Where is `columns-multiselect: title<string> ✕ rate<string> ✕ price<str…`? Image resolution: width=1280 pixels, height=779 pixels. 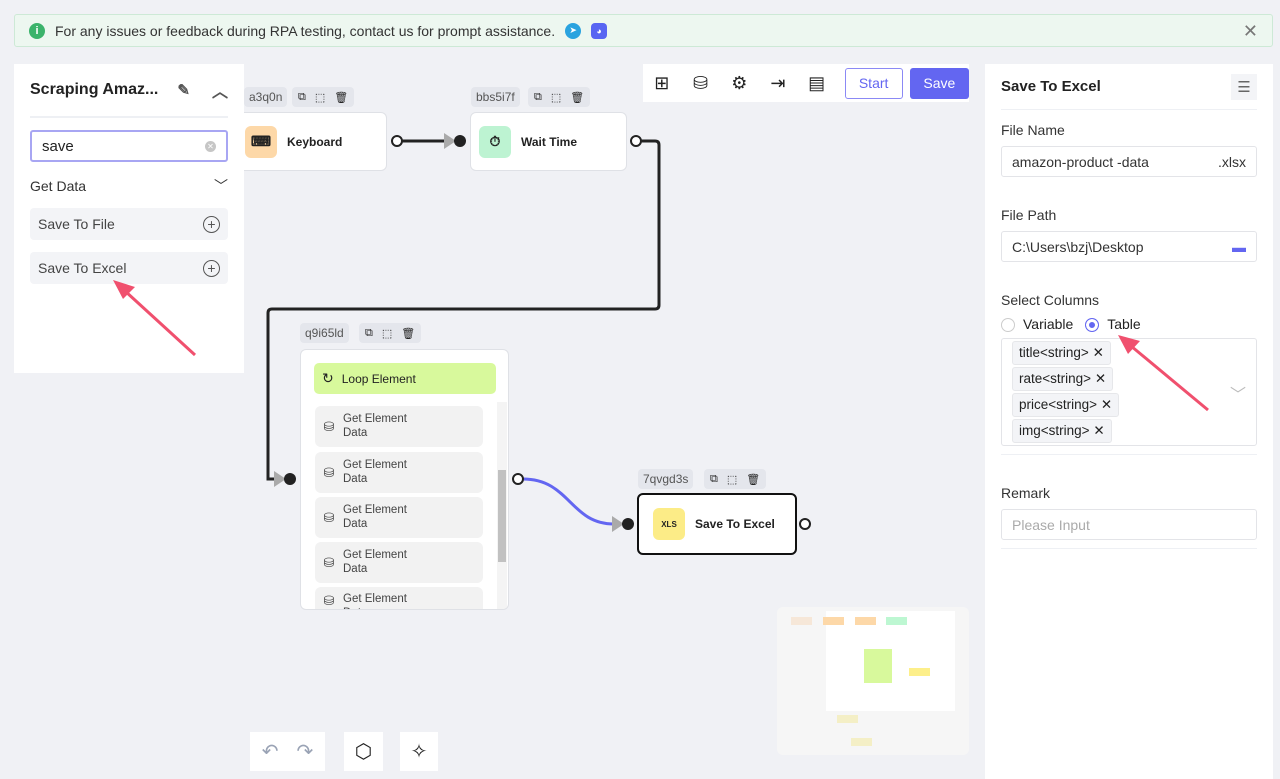
columns-multiselect: title<string> ✕ rate<string> ✕ price<str… is located at coordinates (1129, 392).